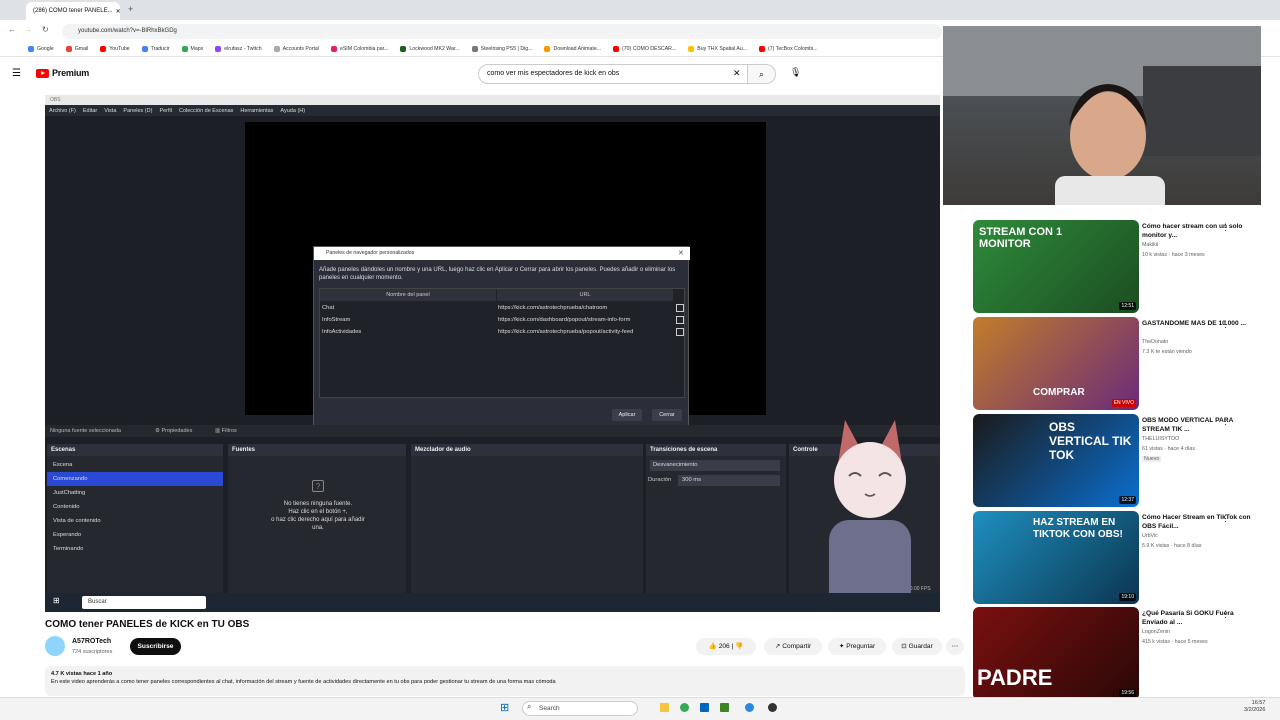 The height and width of the screenshot is (720, 1280). What do you see at coordinates (1155, 342) in the screenshot?
I see `channel-name: TheDonato` at bounding box center [1155, 342].